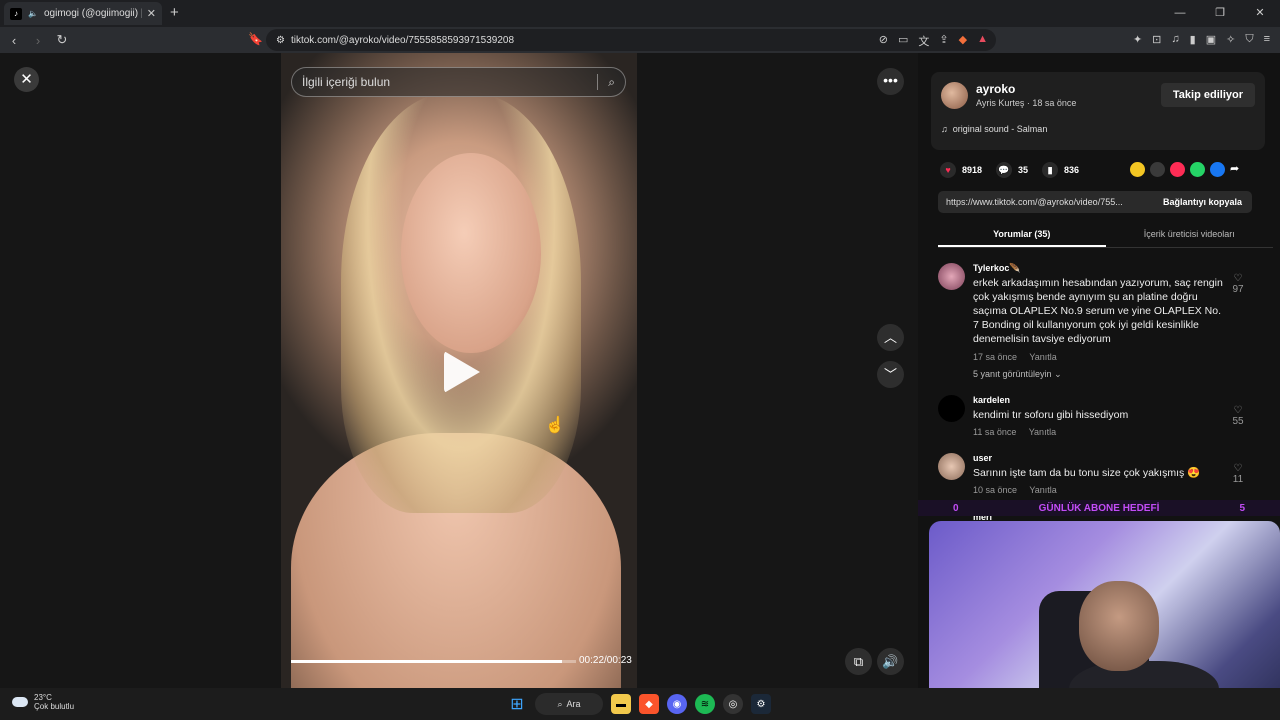  I want to click on reload-icon: ↻, so click(62, 40).